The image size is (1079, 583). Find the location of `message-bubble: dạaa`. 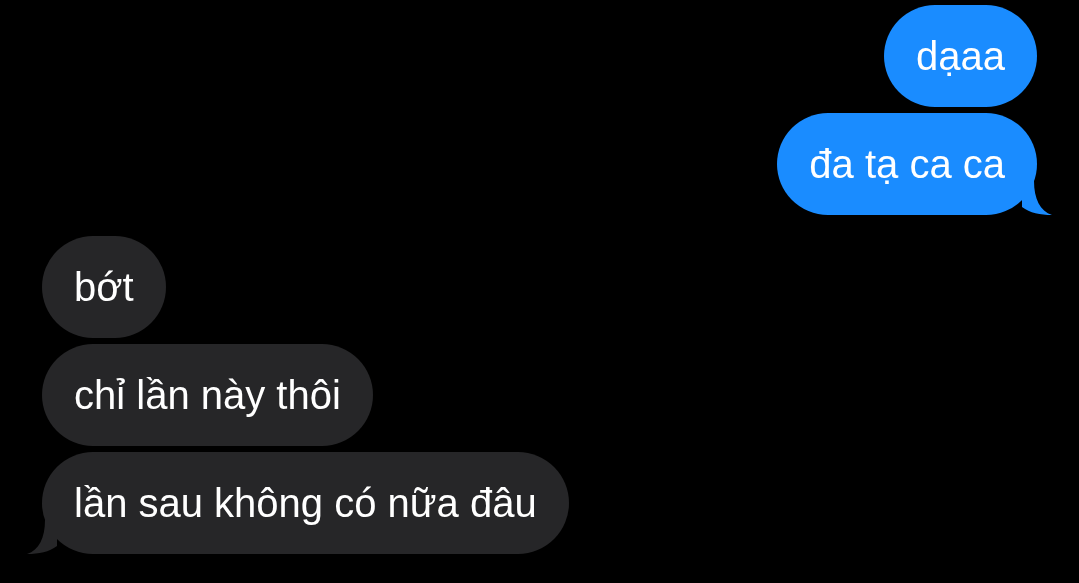

message-bubble: dạaa is located at coordinates (960, 56).